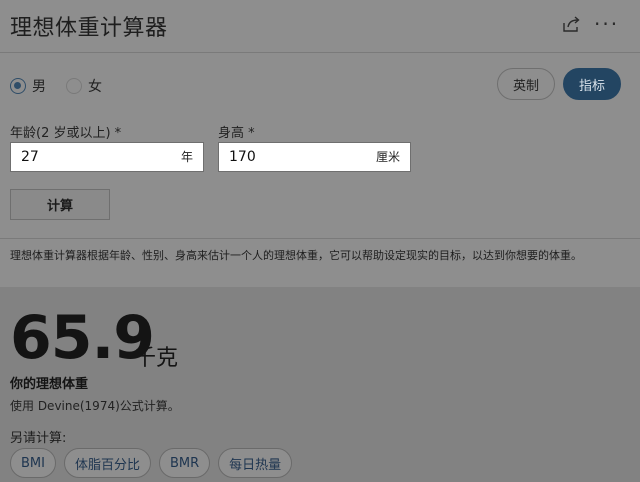 This screenshot has height=482, width=640. Describe the element at coordinates (107, 157) in the screenshot. I see `age-input: 27 年` at that location.